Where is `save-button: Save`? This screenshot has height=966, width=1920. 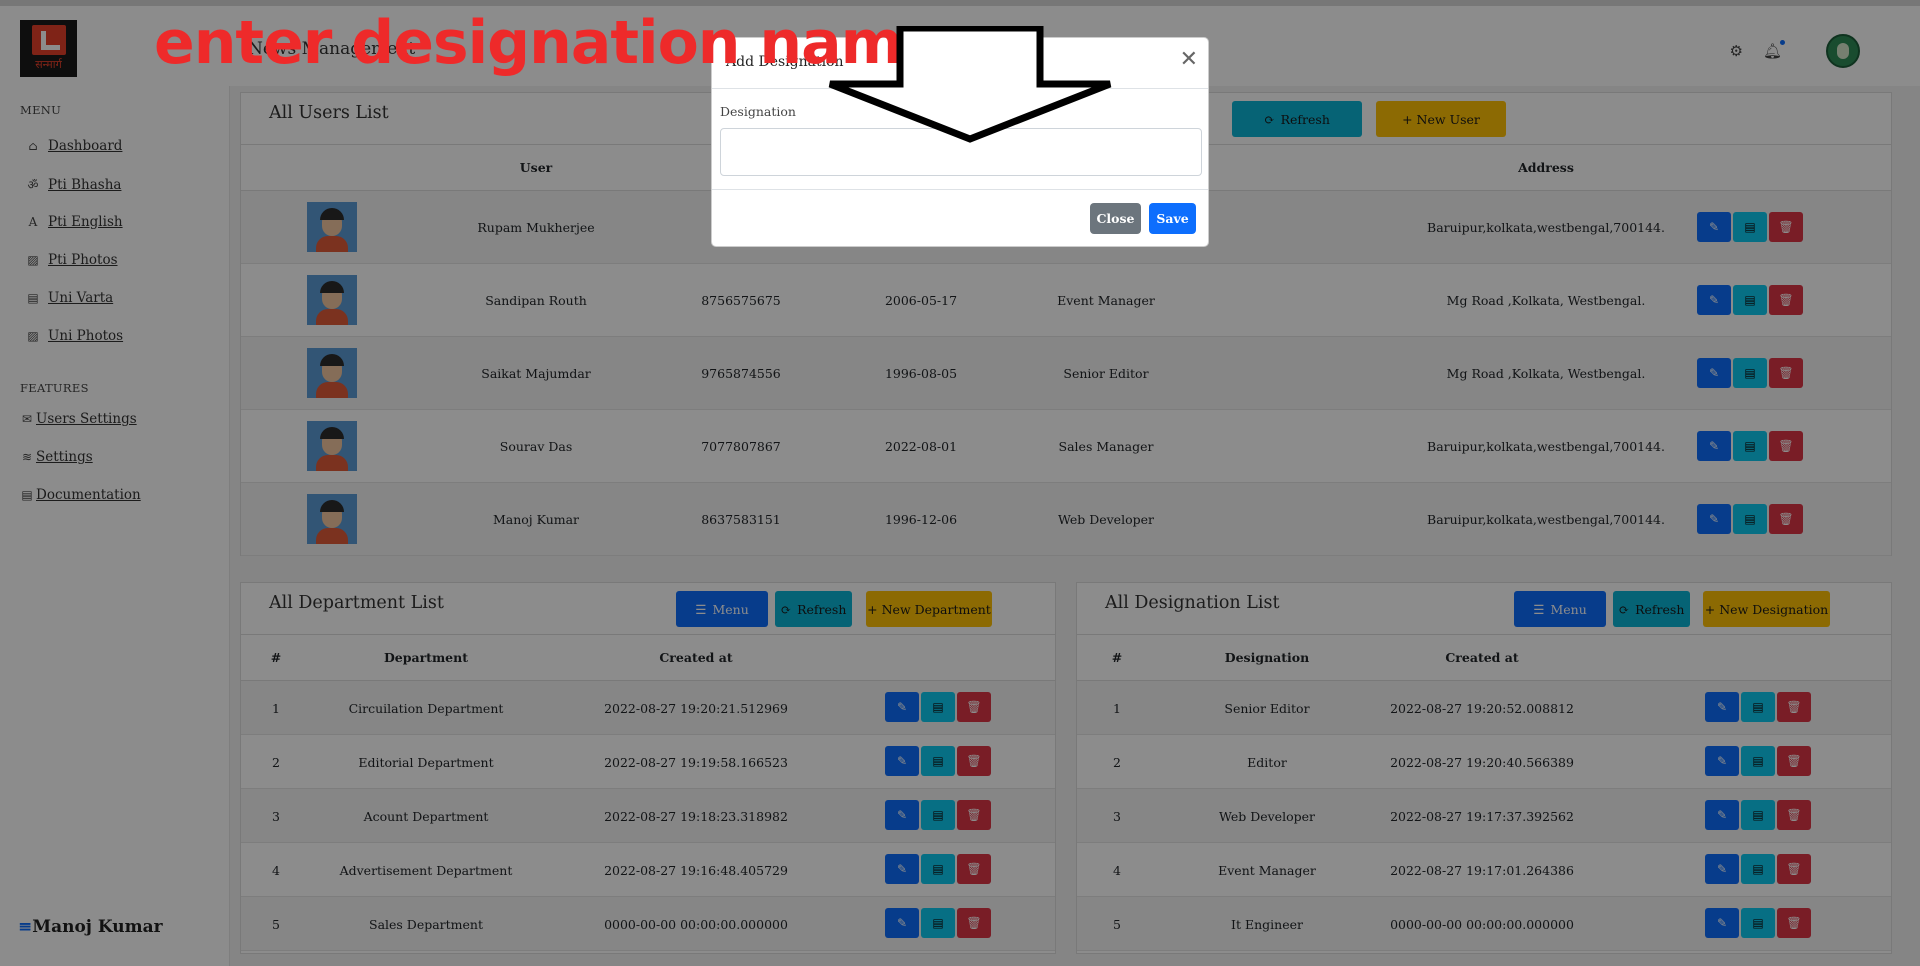
save-button: Save is located at coordinates (1172, 218).